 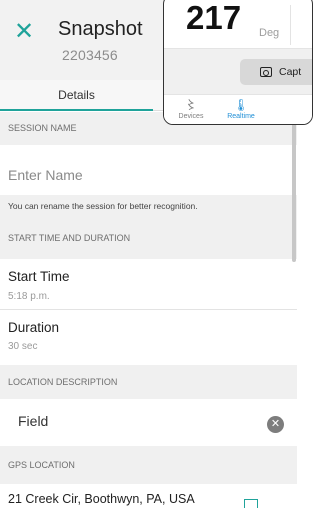 I want to click on close-icon: ✕, so click(x=26, y=32).